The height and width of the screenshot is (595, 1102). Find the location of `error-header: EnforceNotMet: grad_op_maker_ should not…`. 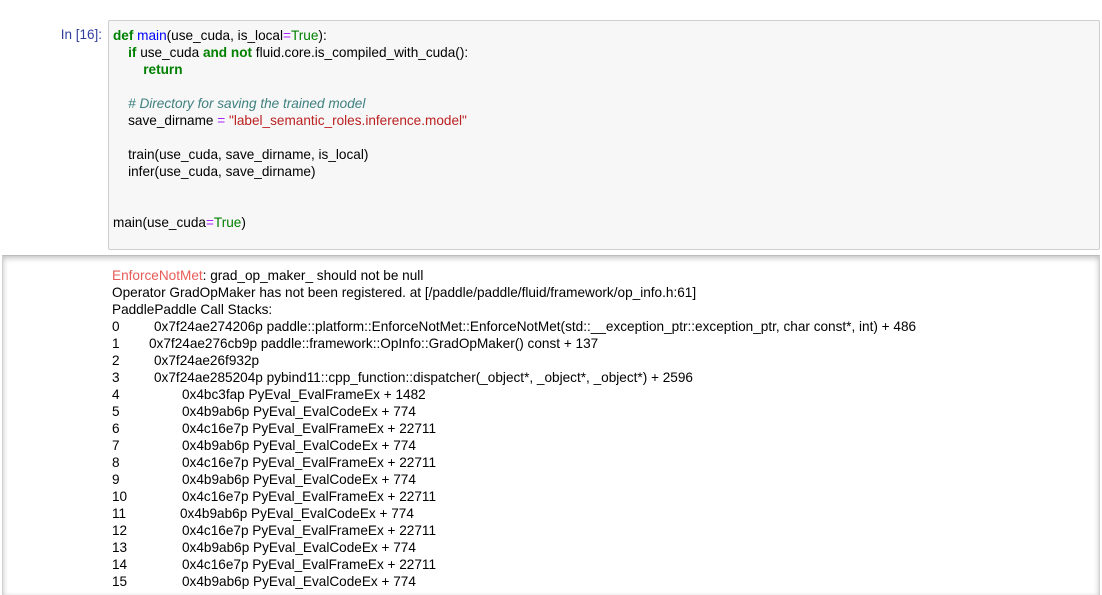

error-header: EnforceNotMet: grad_op_maker_ should not… is located at coordinates (404, 275).